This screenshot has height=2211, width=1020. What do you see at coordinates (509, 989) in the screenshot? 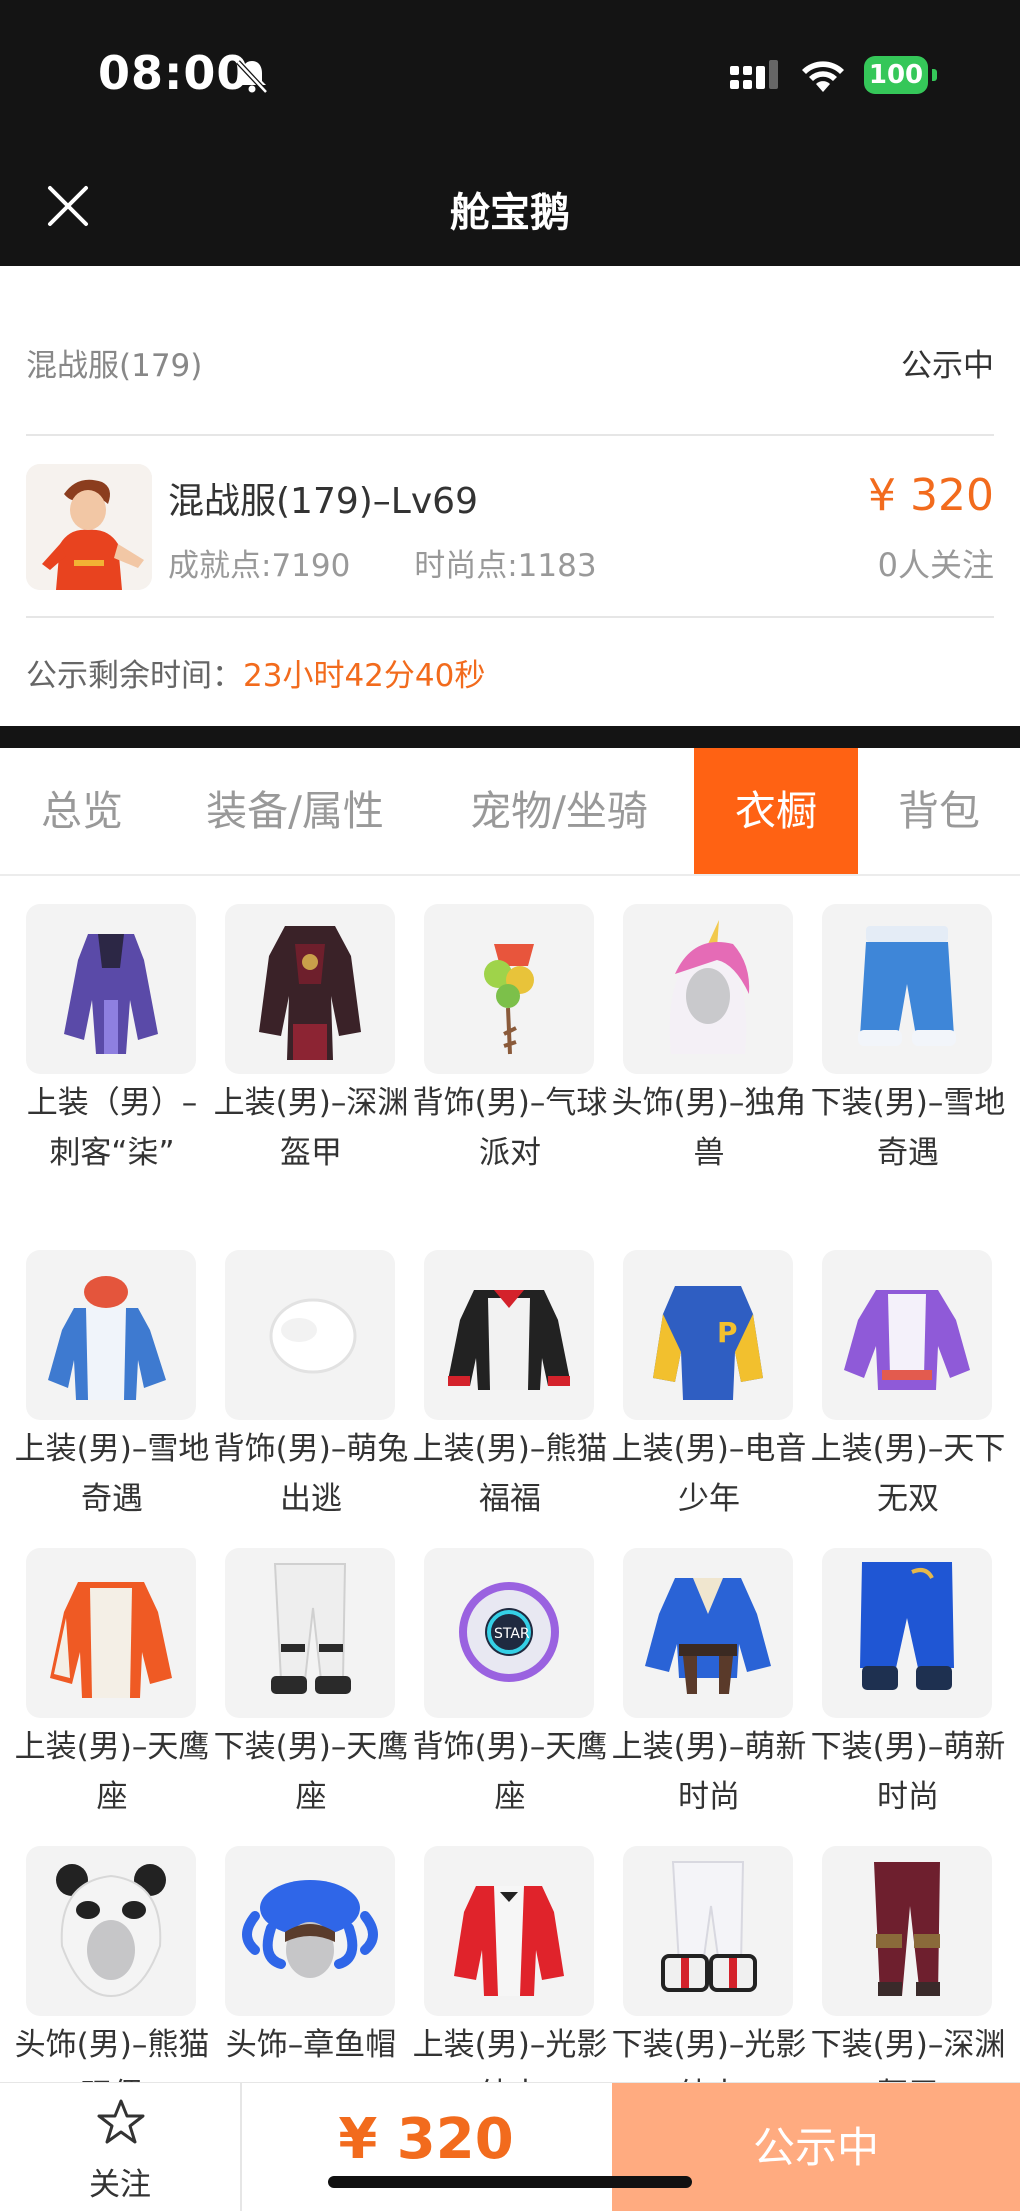
I see `balloon-icon` at bounding box center [509, 989].